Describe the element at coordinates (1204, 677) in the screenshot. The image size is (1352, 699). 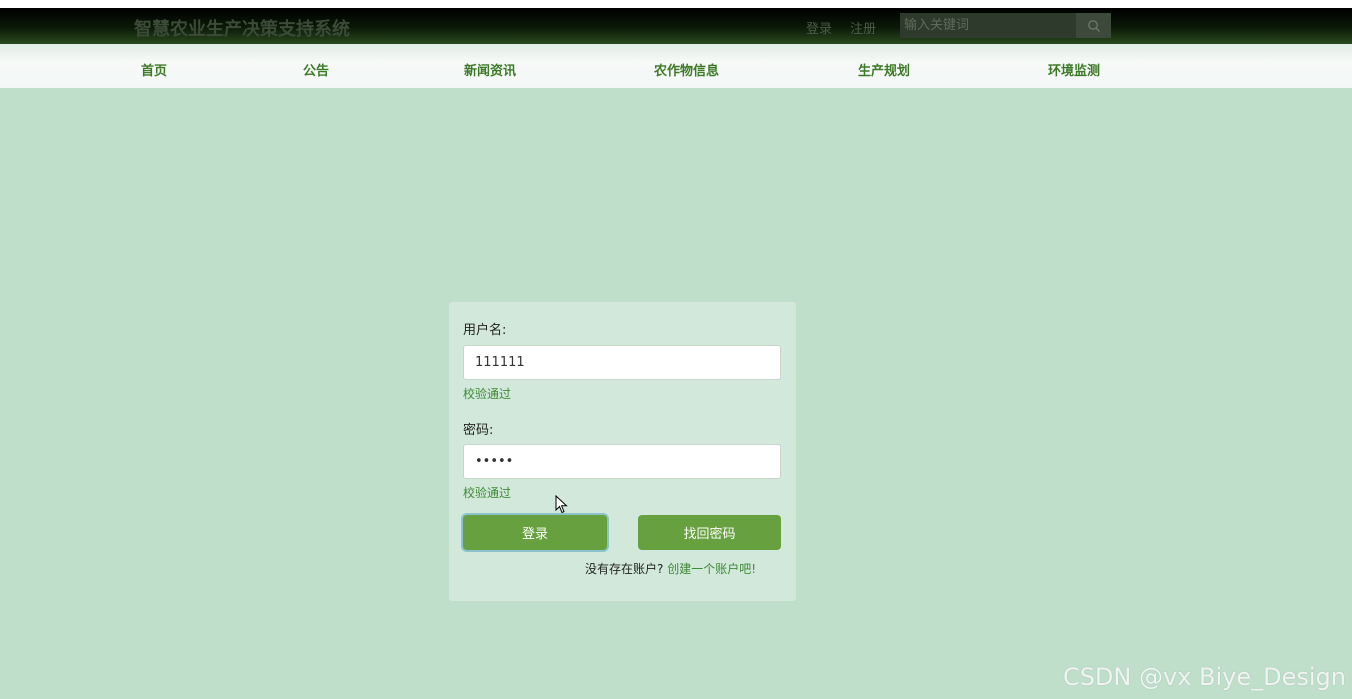
I see `watermark: CSDN @vx Biye_Design` at that location.